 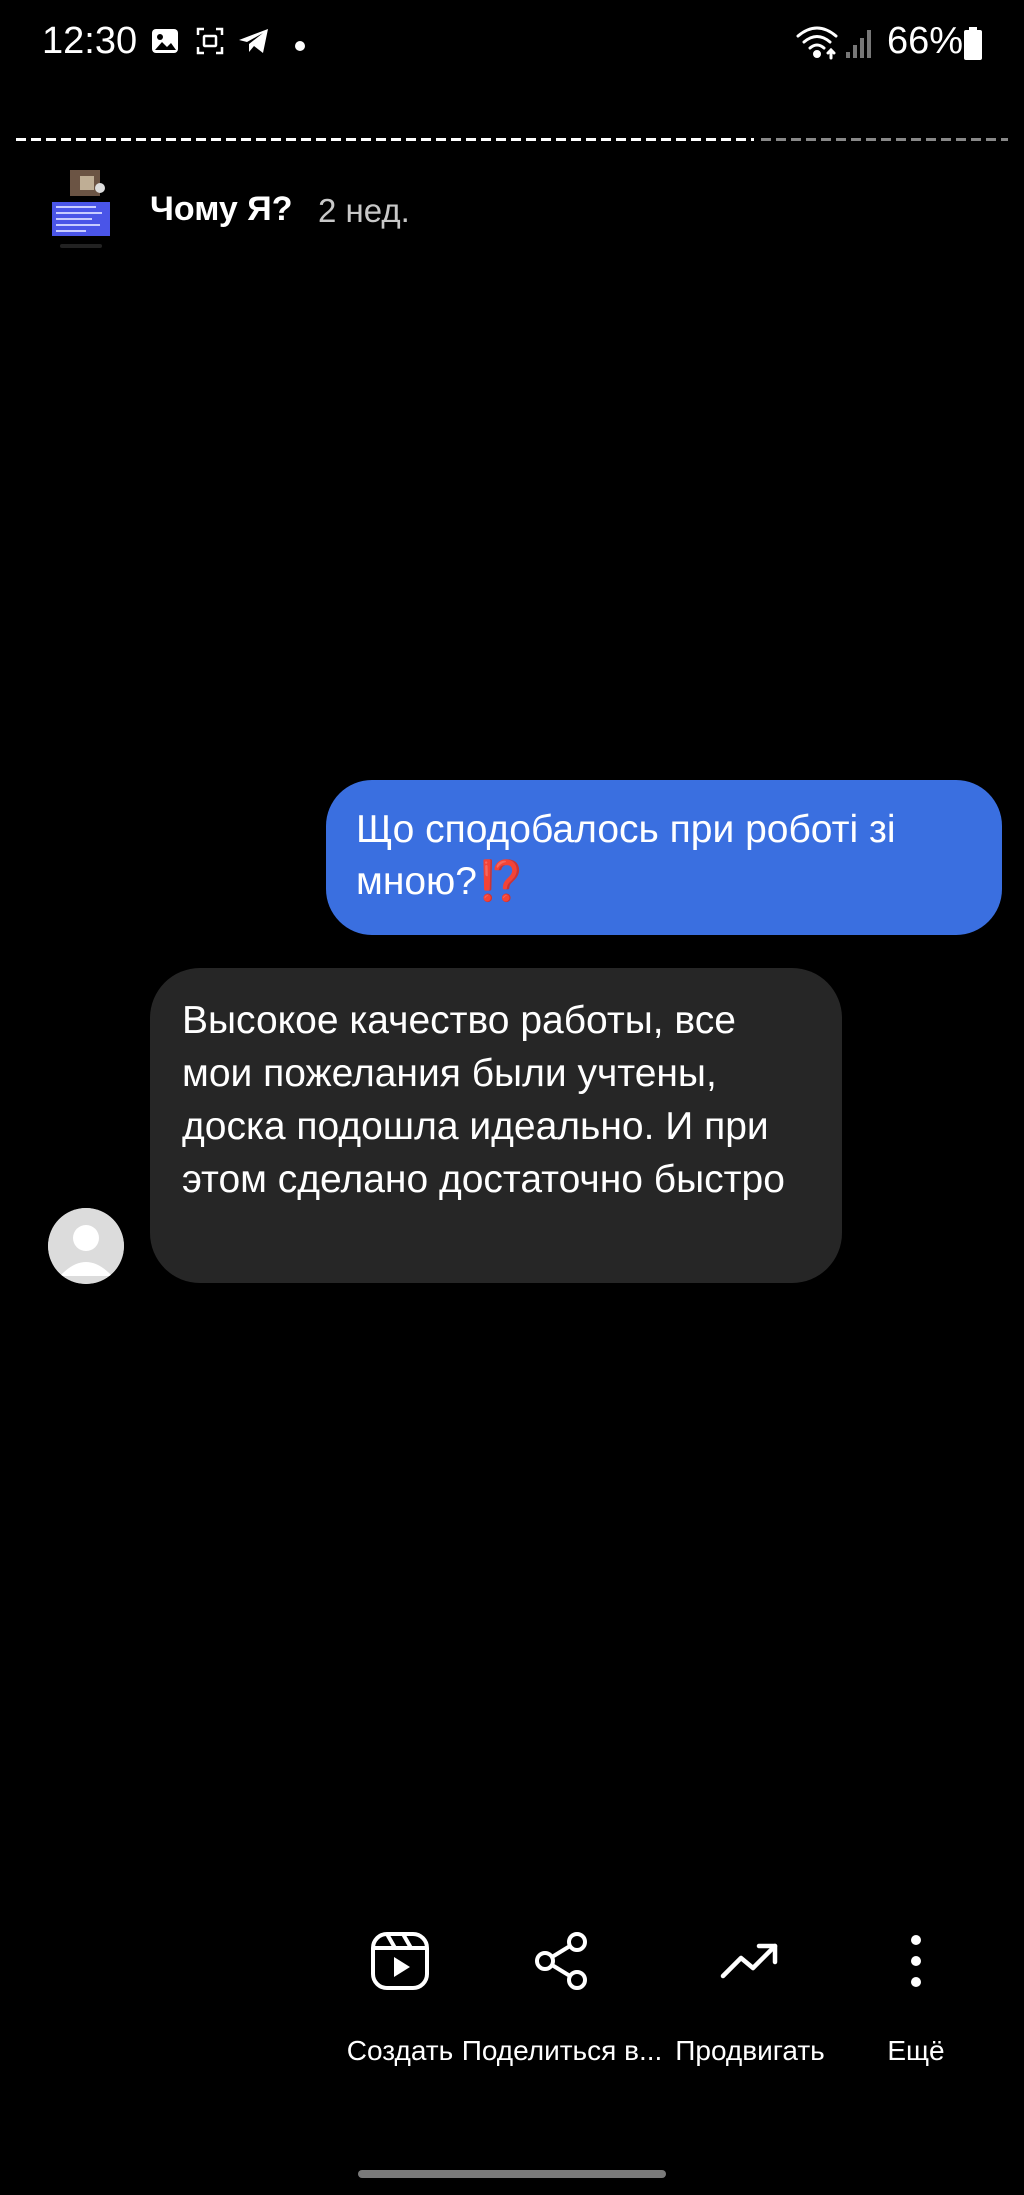 What do you see at coordinates (165, 43) in the screenshot?
I see `gallery-icon` at bounding box center [165, 43].